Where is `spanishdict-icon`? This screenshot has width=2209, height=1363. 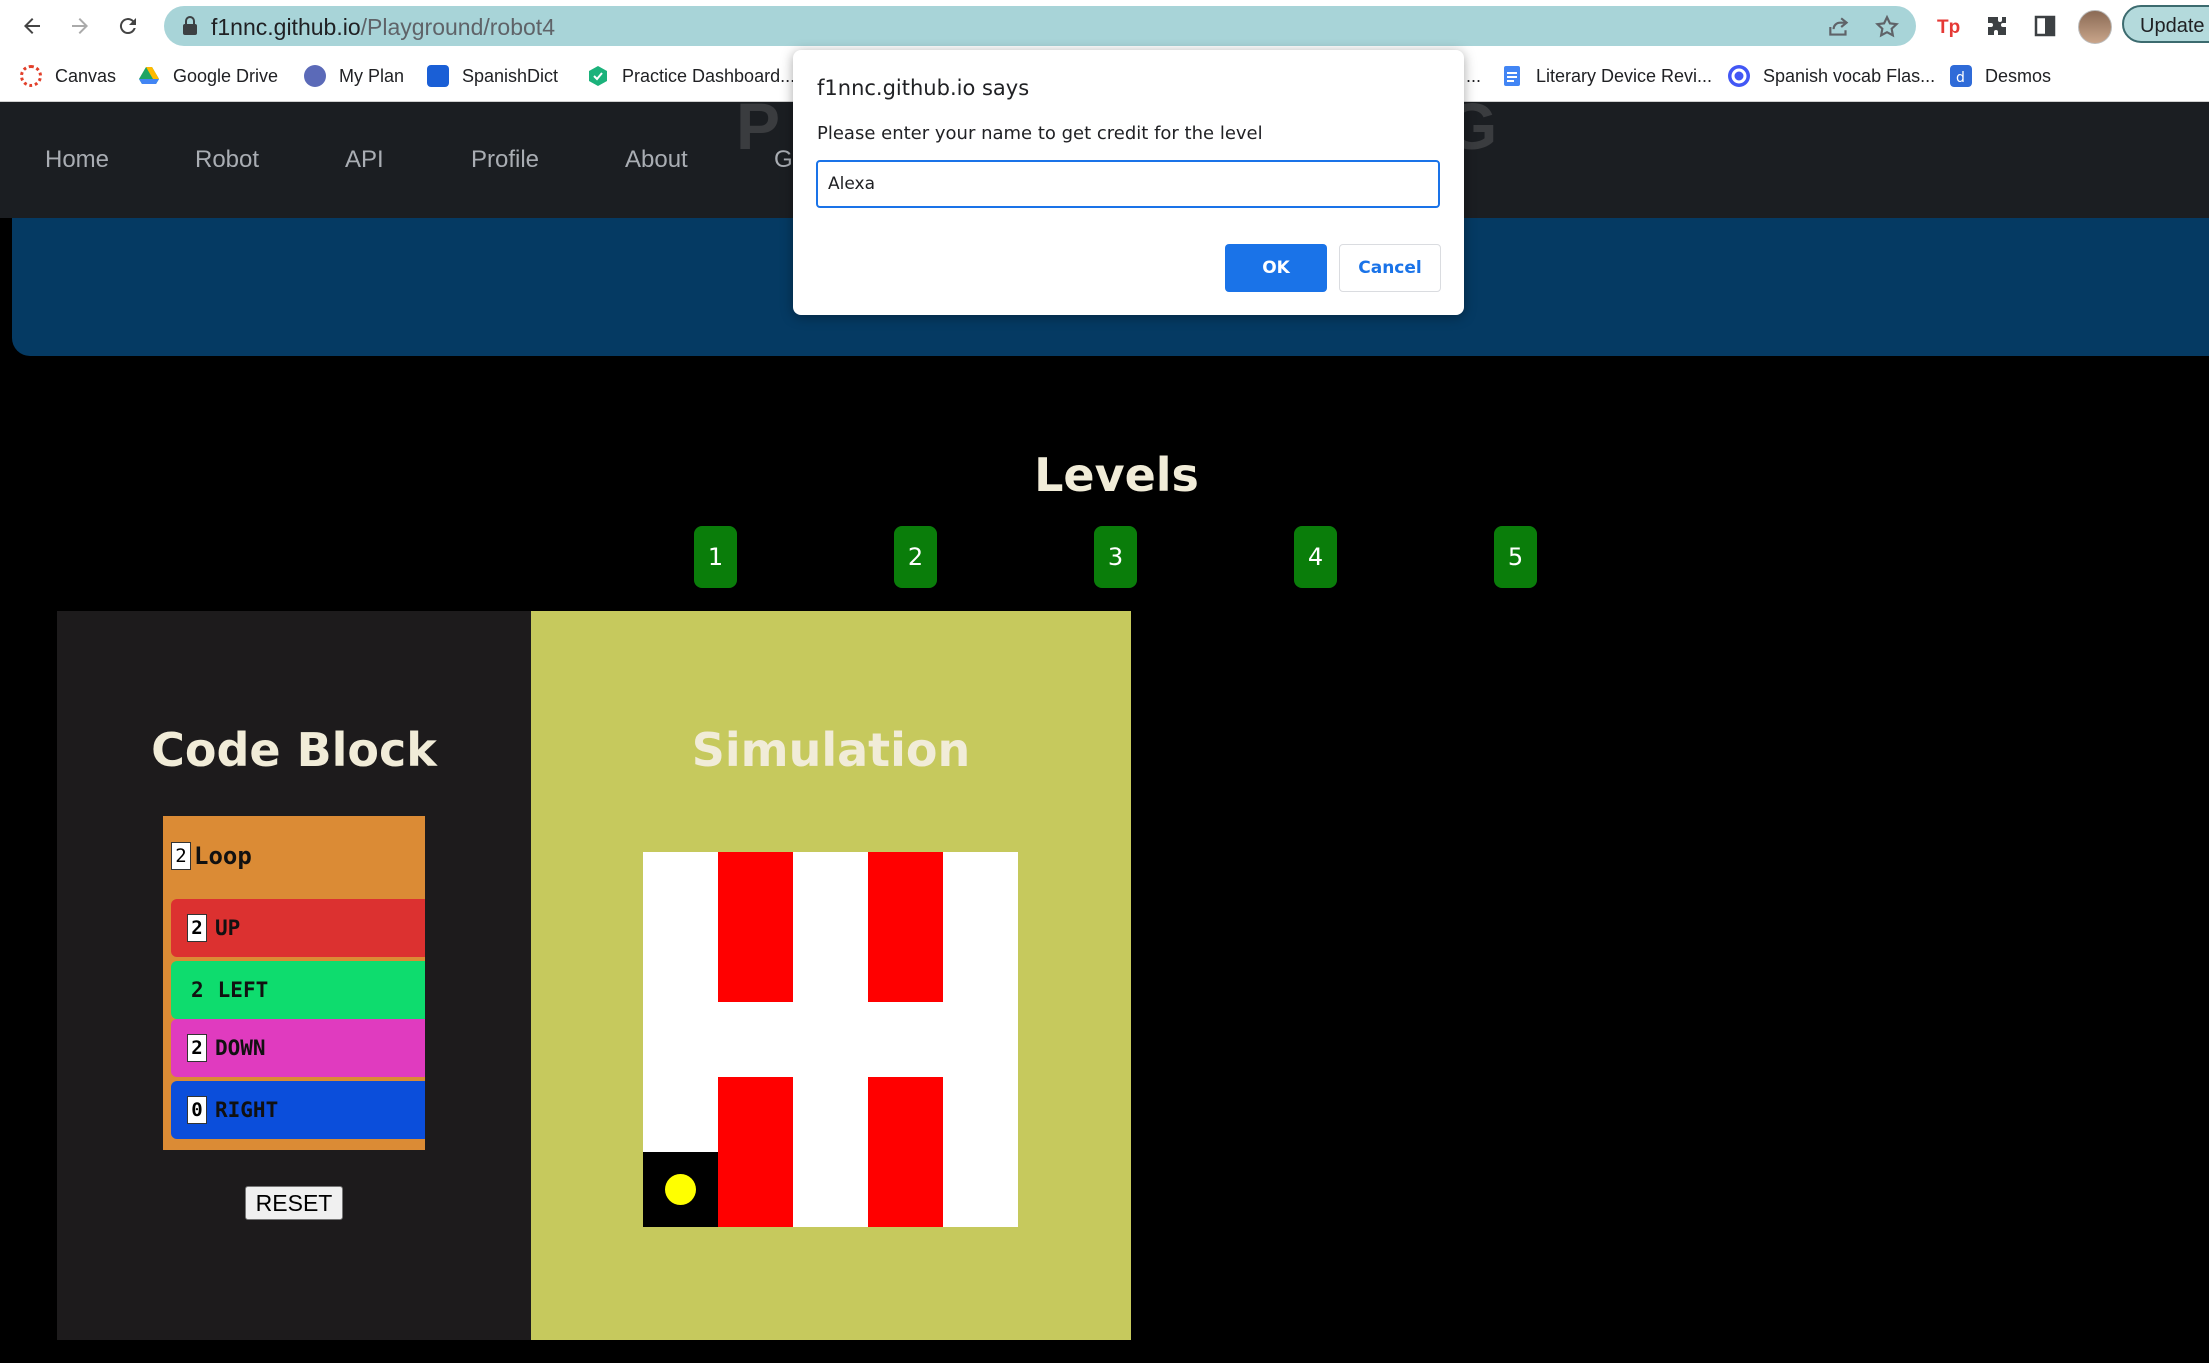 spanishdict-icon is located at coordinates (438, 76).